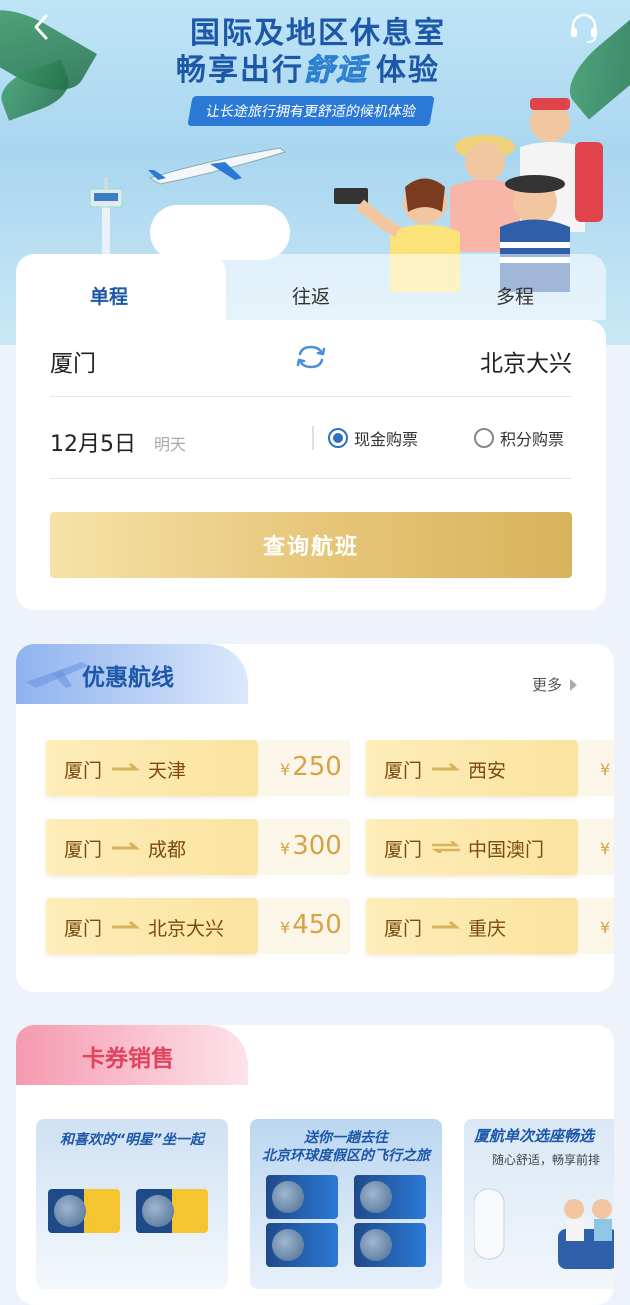 Image resolution: width=630 pixels, height=1305 pixels. What do you see at coordinates (217, 166) in the screenshot?
I see `airplane-illustration` at bounding box center [217, 166].